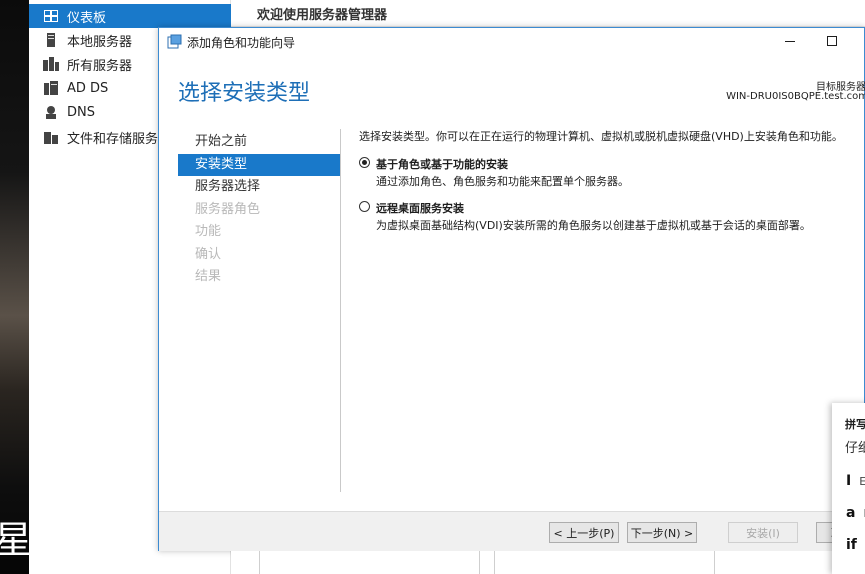 The height and width of the screenshot is (574, 865). I want to click on step-server-selection: 服务器选择, so click(259, 187).